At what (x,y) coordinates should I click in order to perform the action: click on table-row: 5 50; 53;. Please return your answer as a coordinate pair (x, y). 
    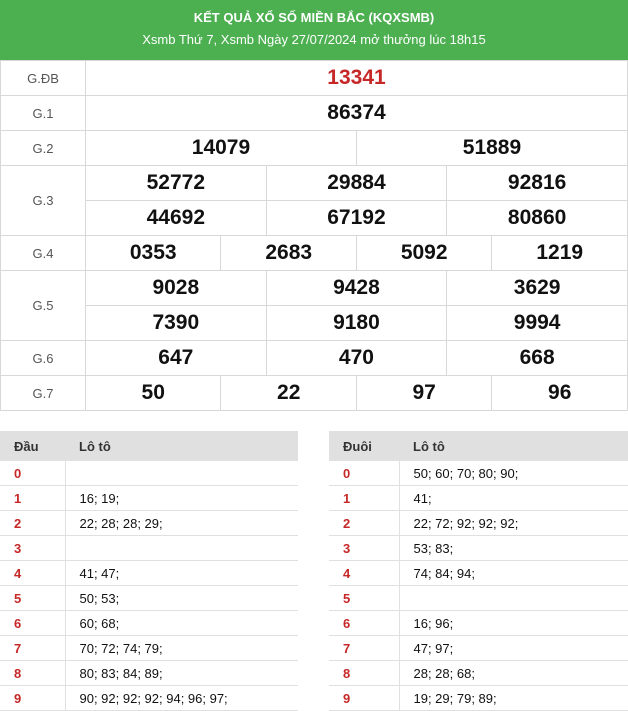
    Looking at the image, I should click on (149, 598).